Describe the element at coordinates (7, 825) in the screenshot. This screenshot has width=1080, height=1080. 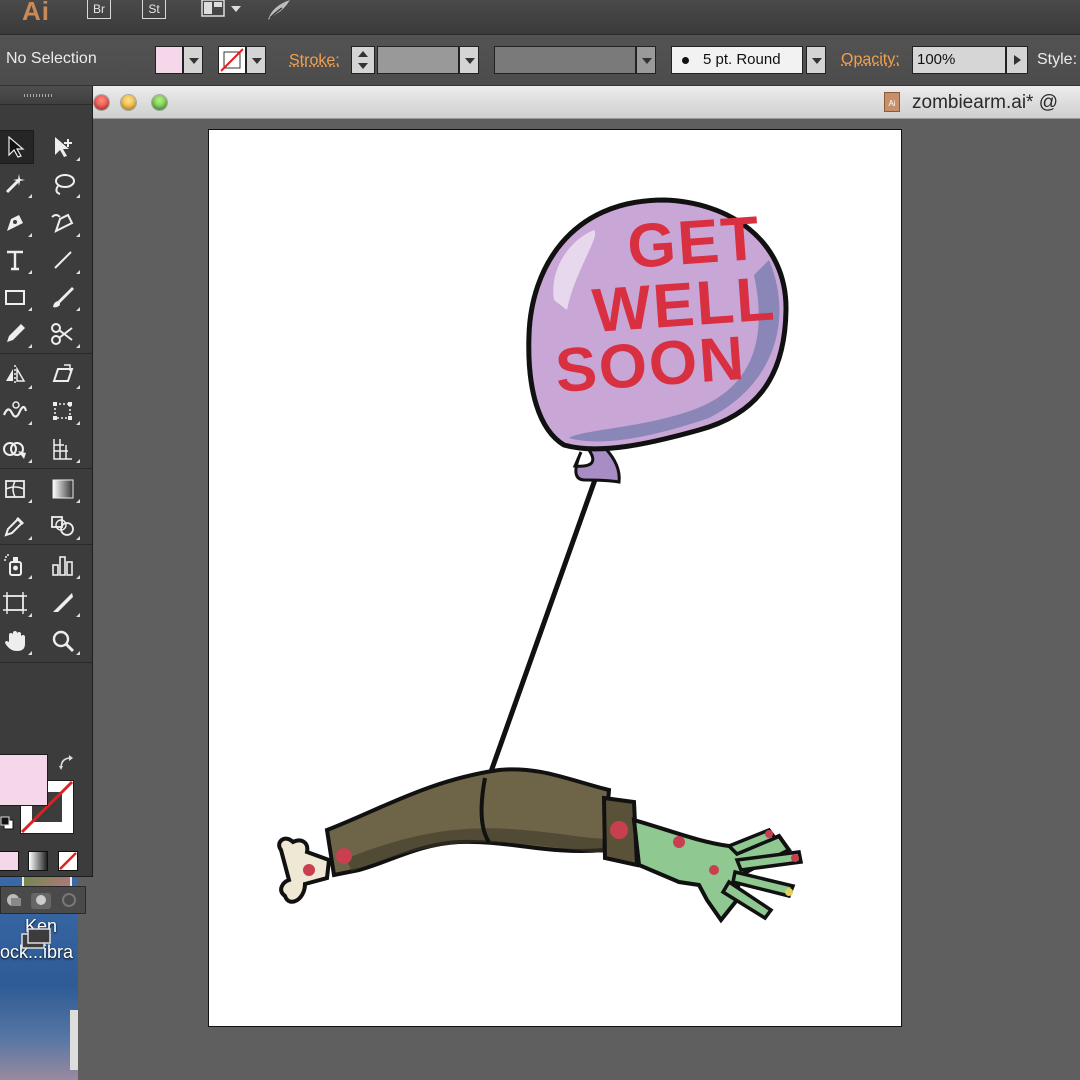
I see `default-fill-stroke-icon` at that location.